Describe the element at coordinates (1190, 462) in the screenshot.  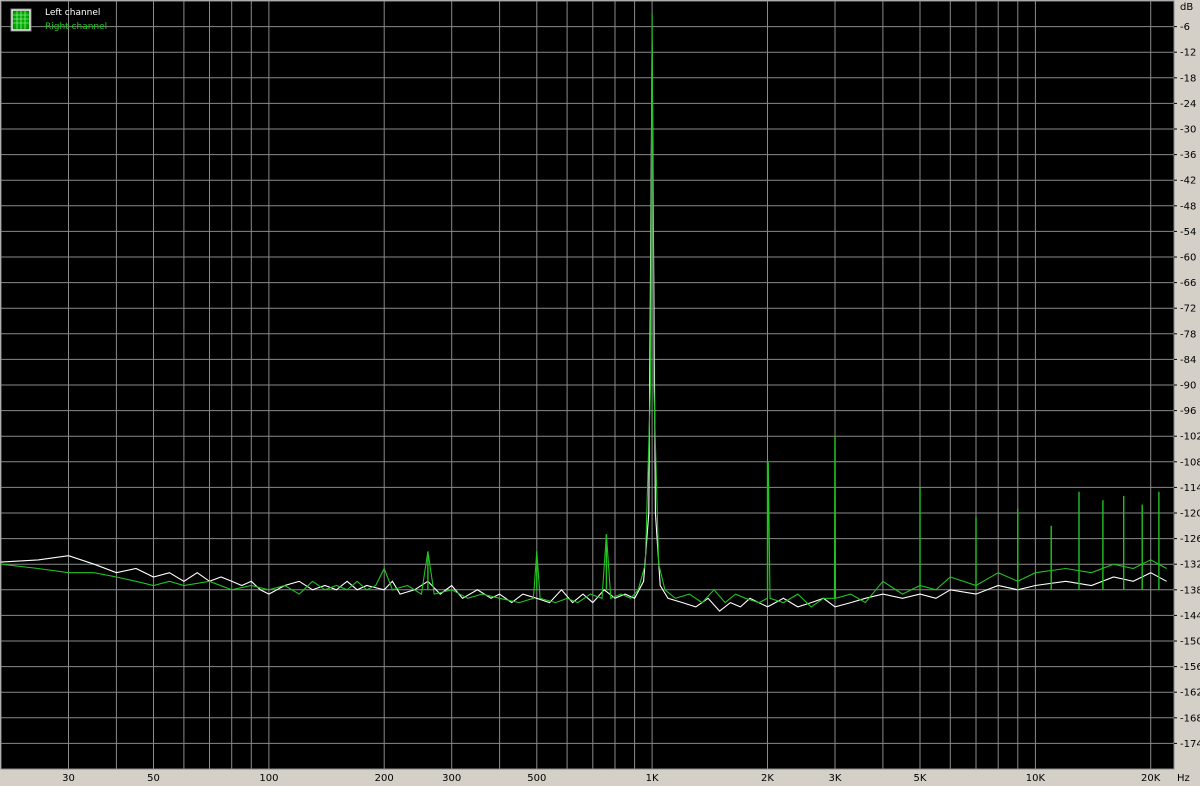
I see `y-tick-label: -108` at that location.